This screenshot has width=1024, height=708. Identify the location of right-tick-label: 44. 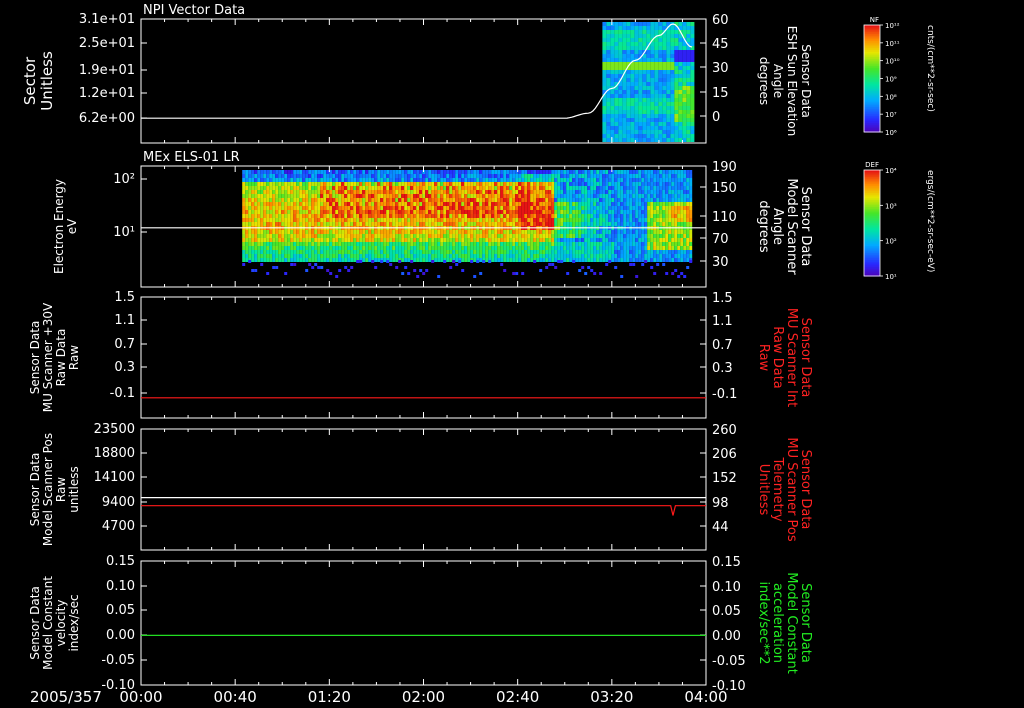
(720, 527).